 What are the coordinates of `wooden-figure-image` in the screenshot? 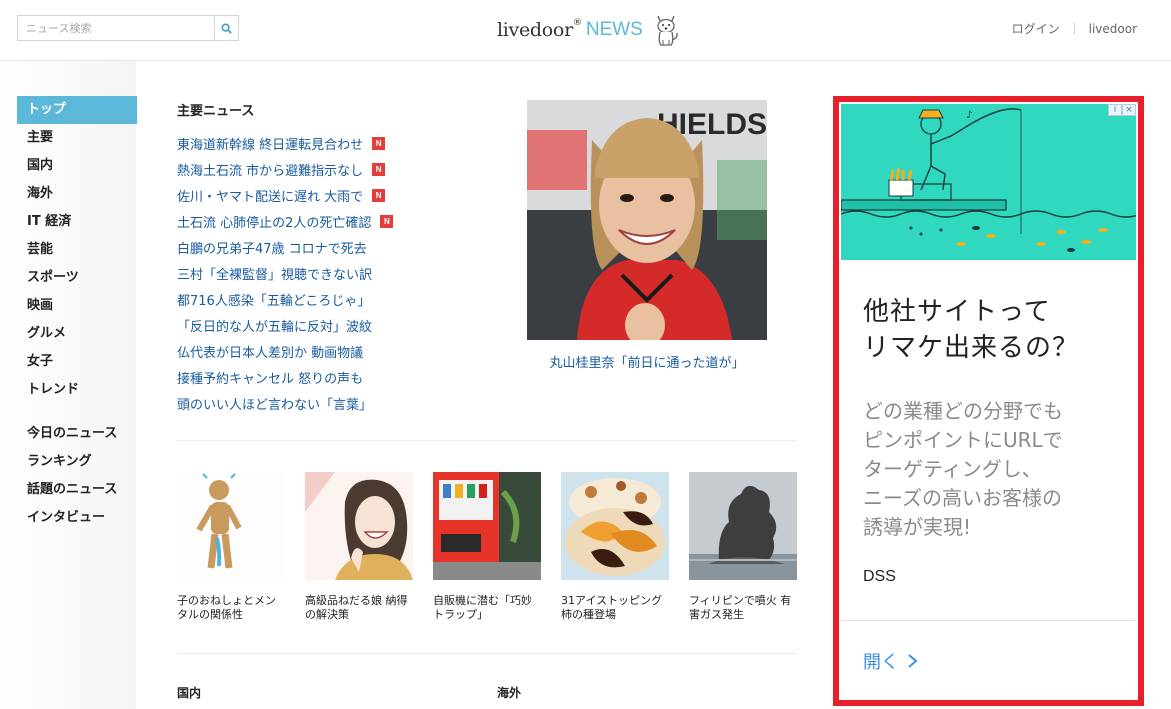 It's located at (231, 526).